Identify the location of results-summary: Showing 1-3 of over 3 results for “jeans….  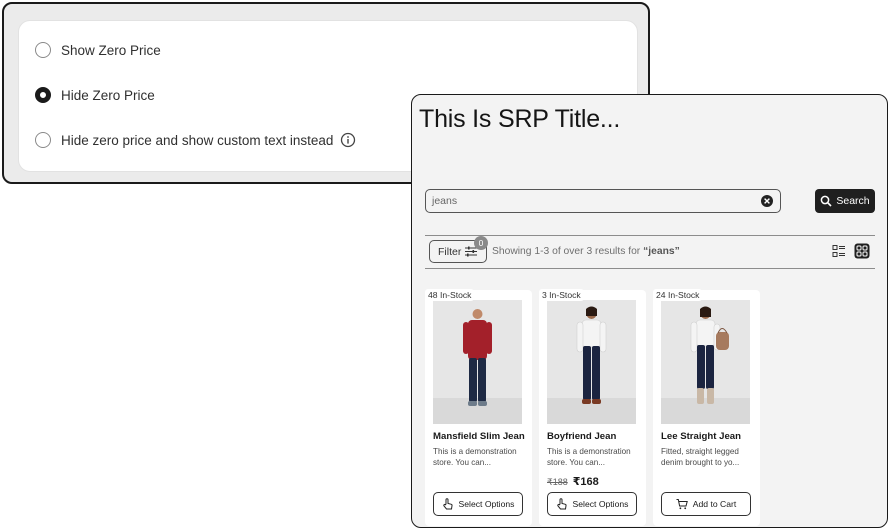
(586, 251).